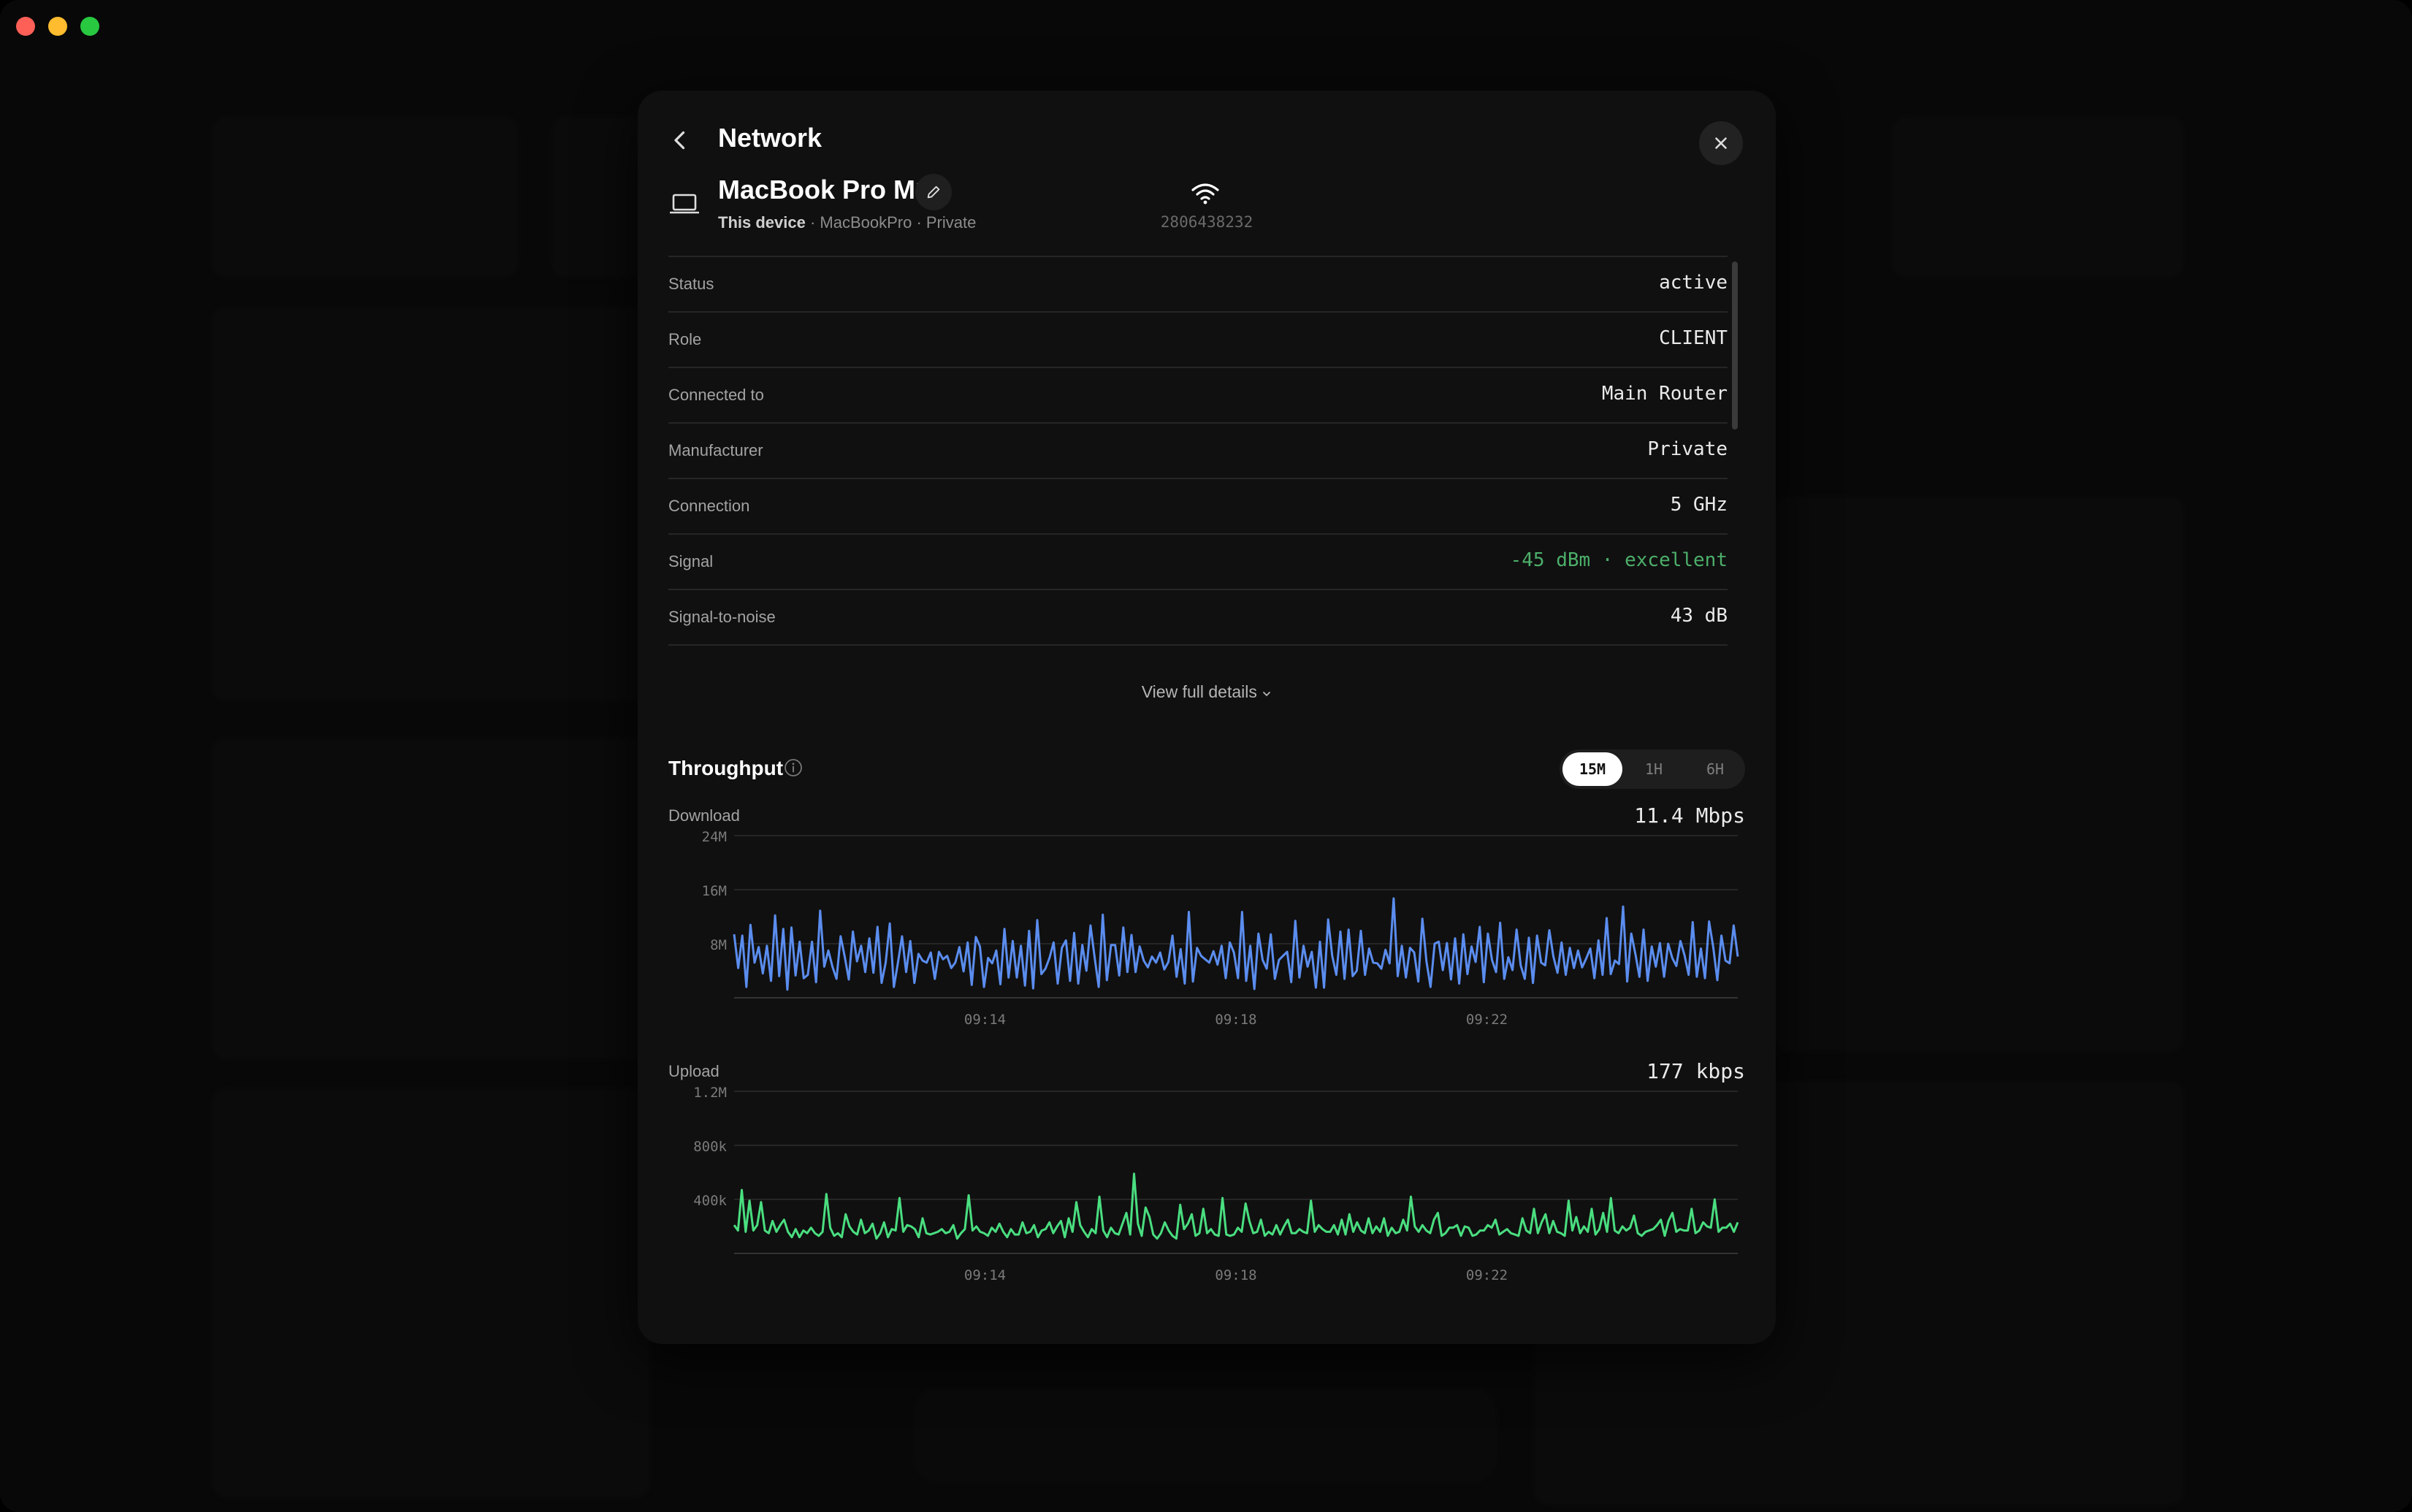  I want to click on details-scrollbar-thumb, so click(1735, 345).